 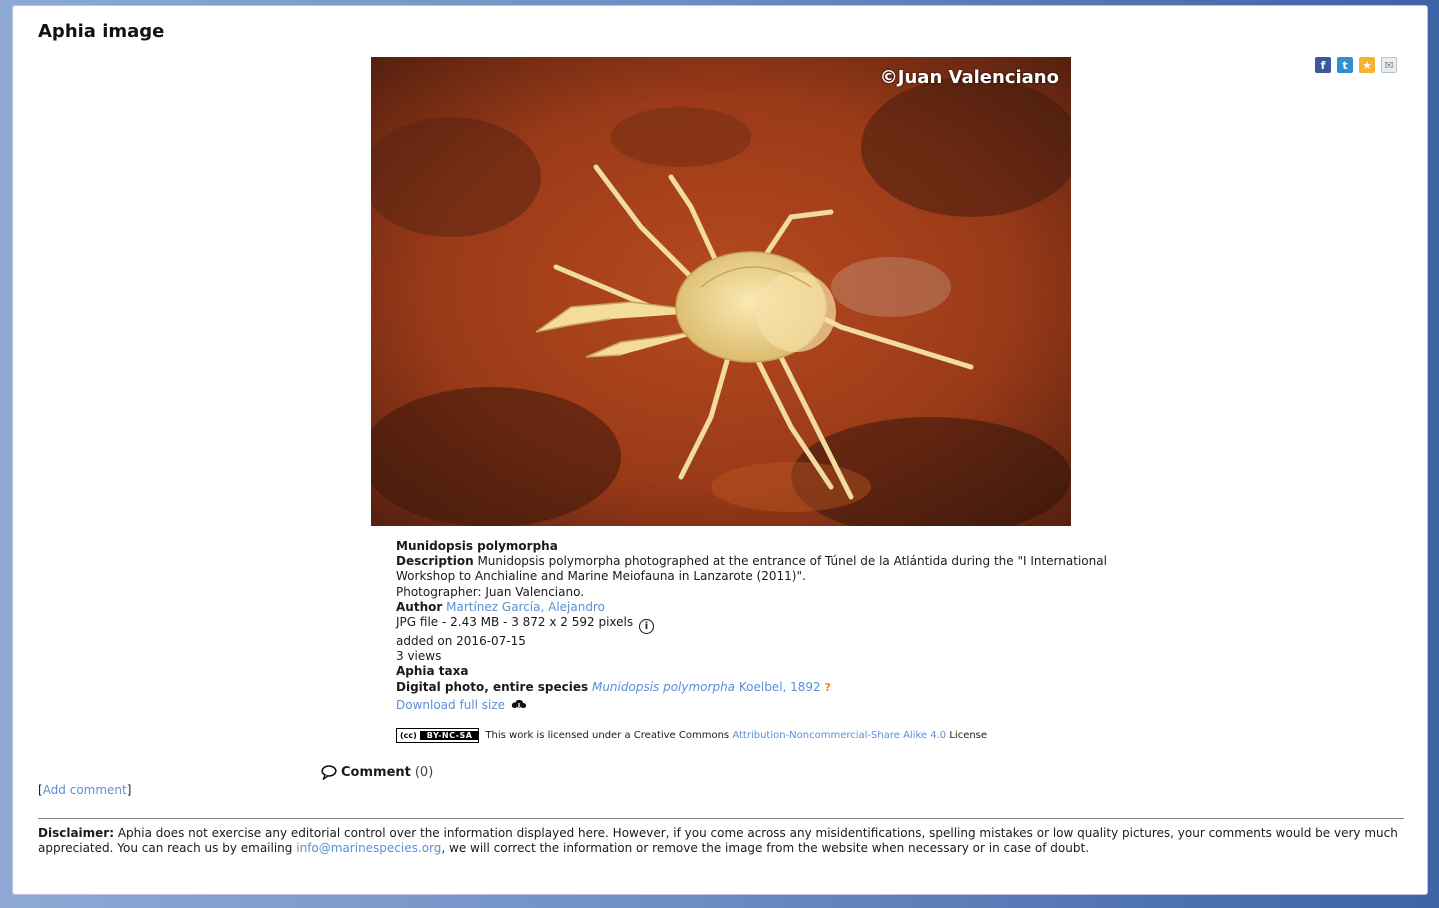 What do you see at coordinates (721, 818) in the screenshot?
I see `divider` at bounding box center [721, 818].